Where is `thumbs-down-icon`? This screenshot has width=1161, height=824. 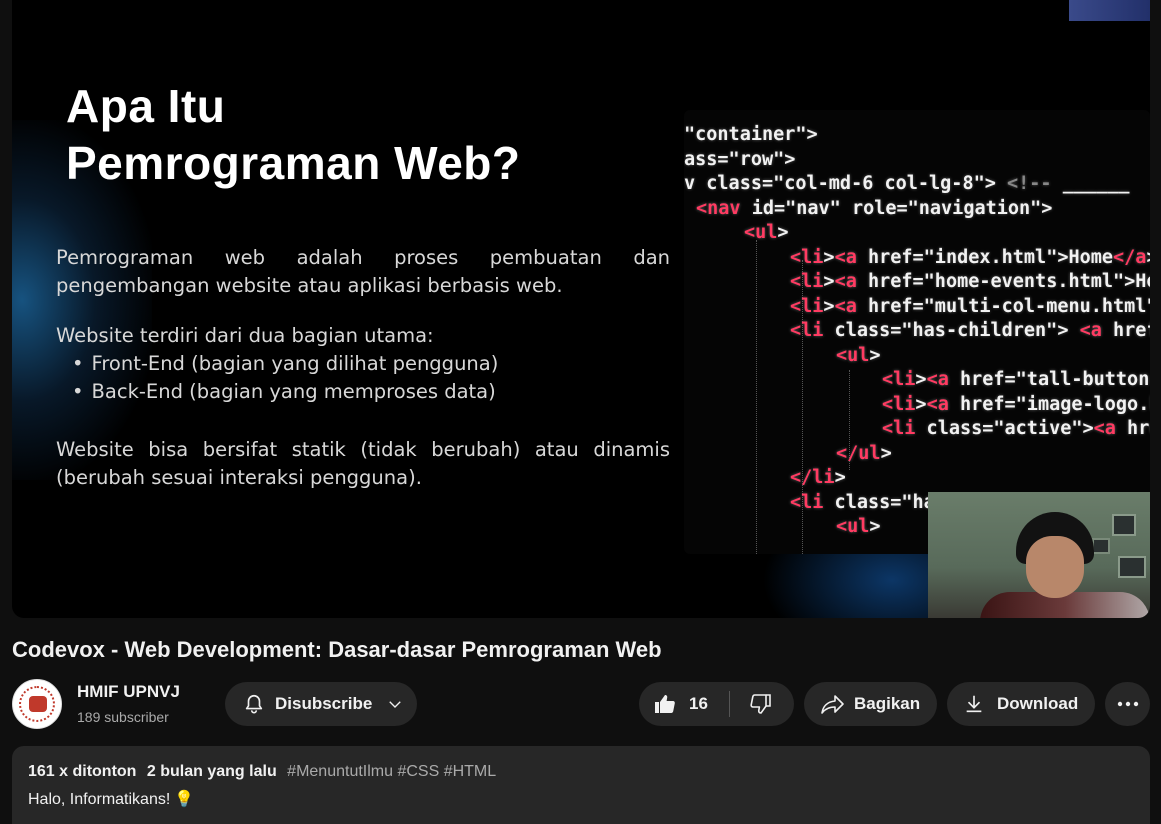
thumbs-down-icon is located at coordinates (761, 704).